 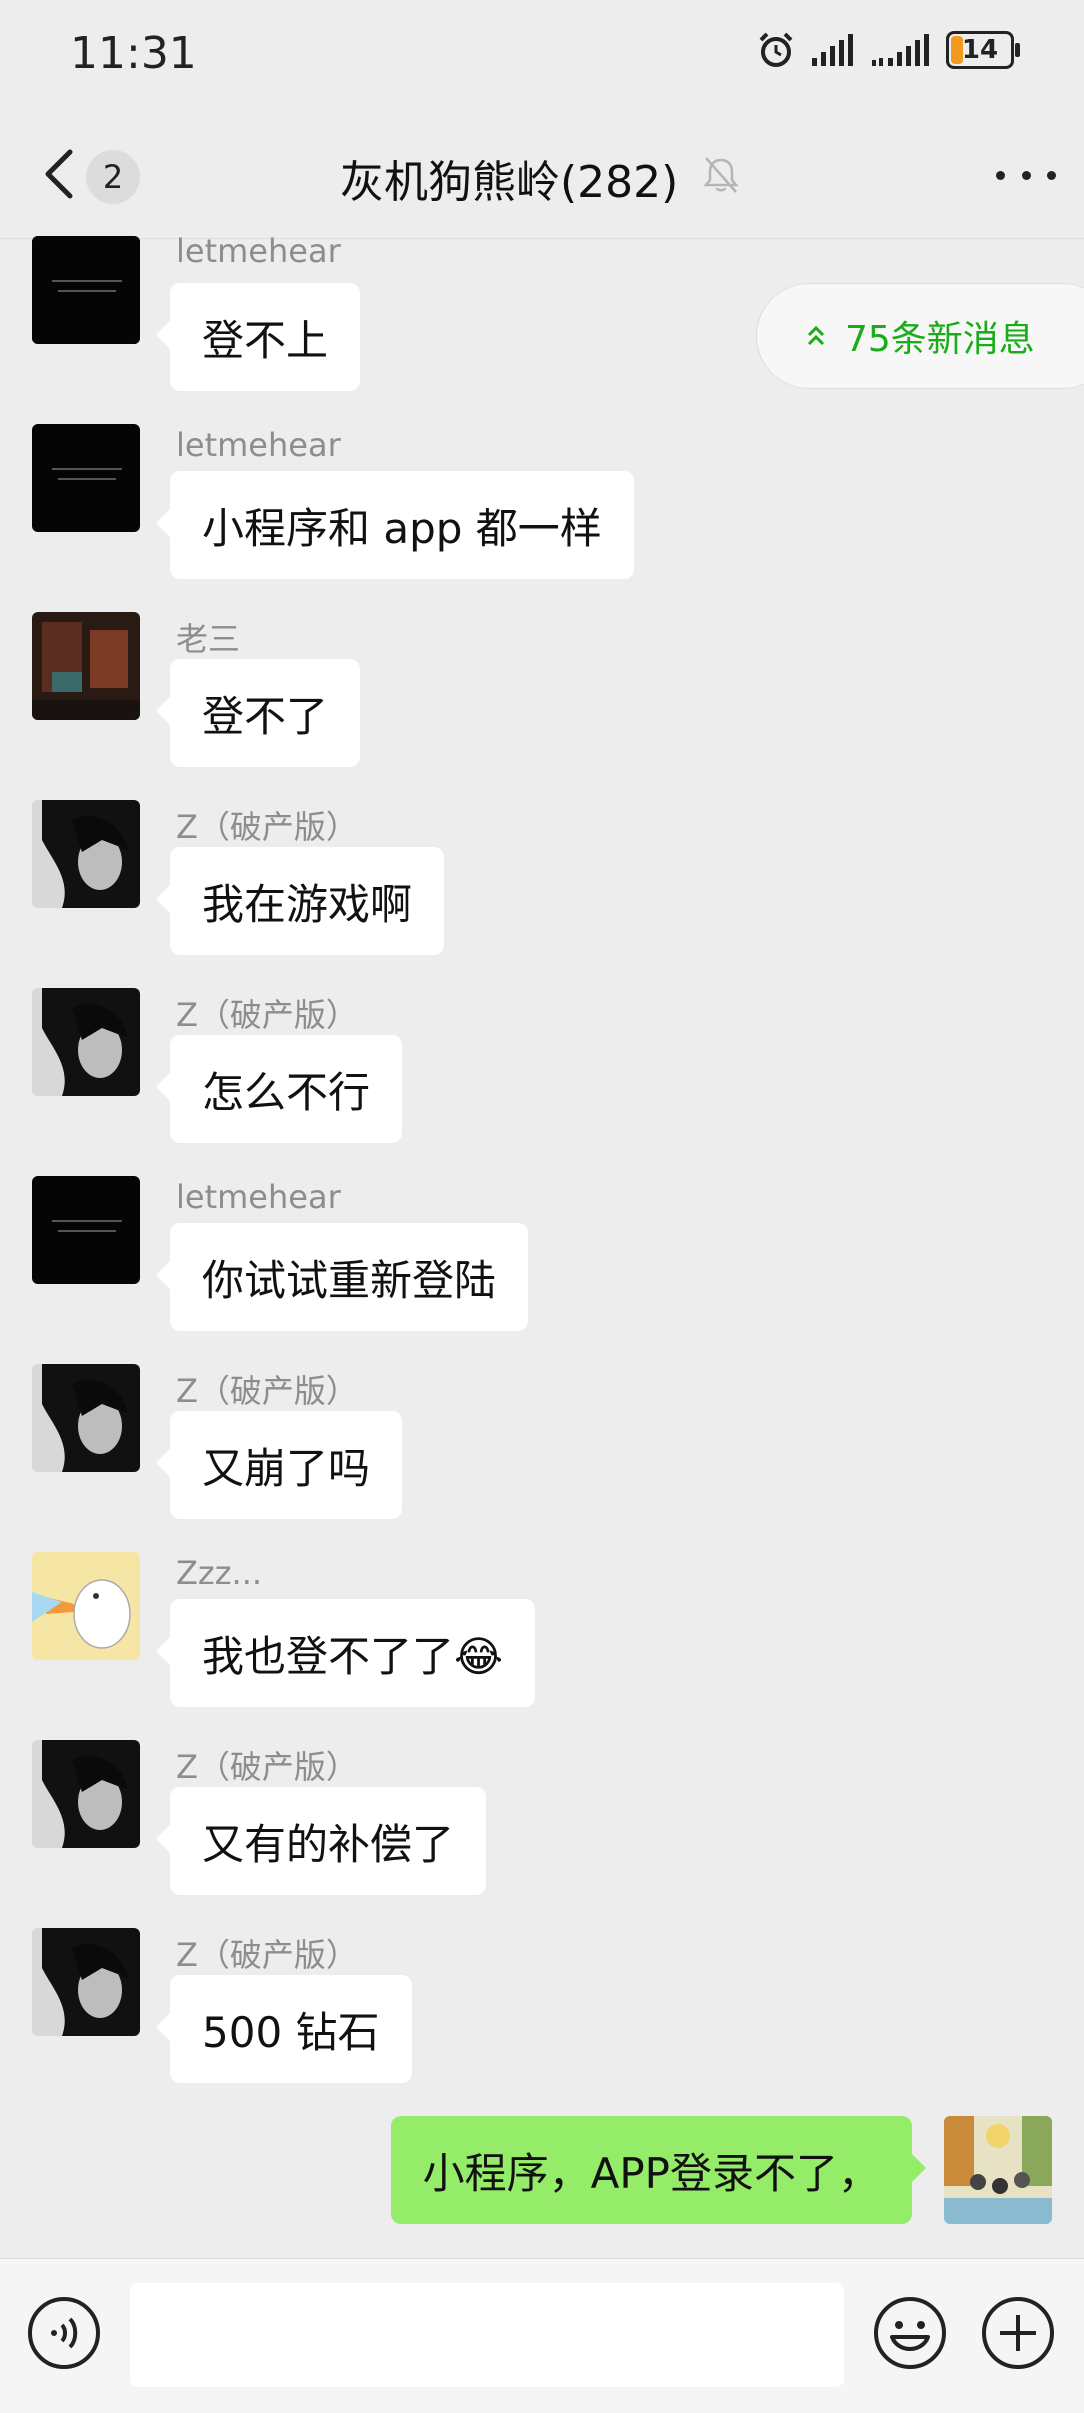 What do you see at coordinates (284, 2029) in the screenshot?
I see `message-bubble: 500 钻石` at bounding box center [284, 2029].